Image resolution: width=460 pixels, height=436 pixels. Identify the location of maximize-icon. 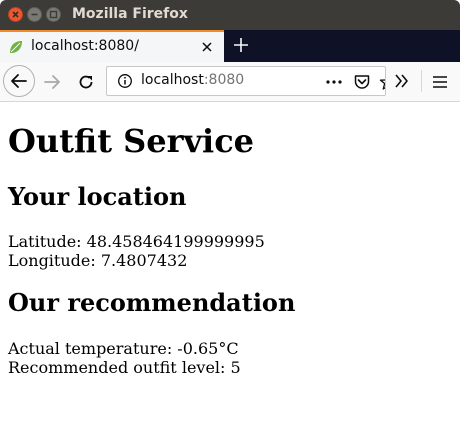
(53, 14).